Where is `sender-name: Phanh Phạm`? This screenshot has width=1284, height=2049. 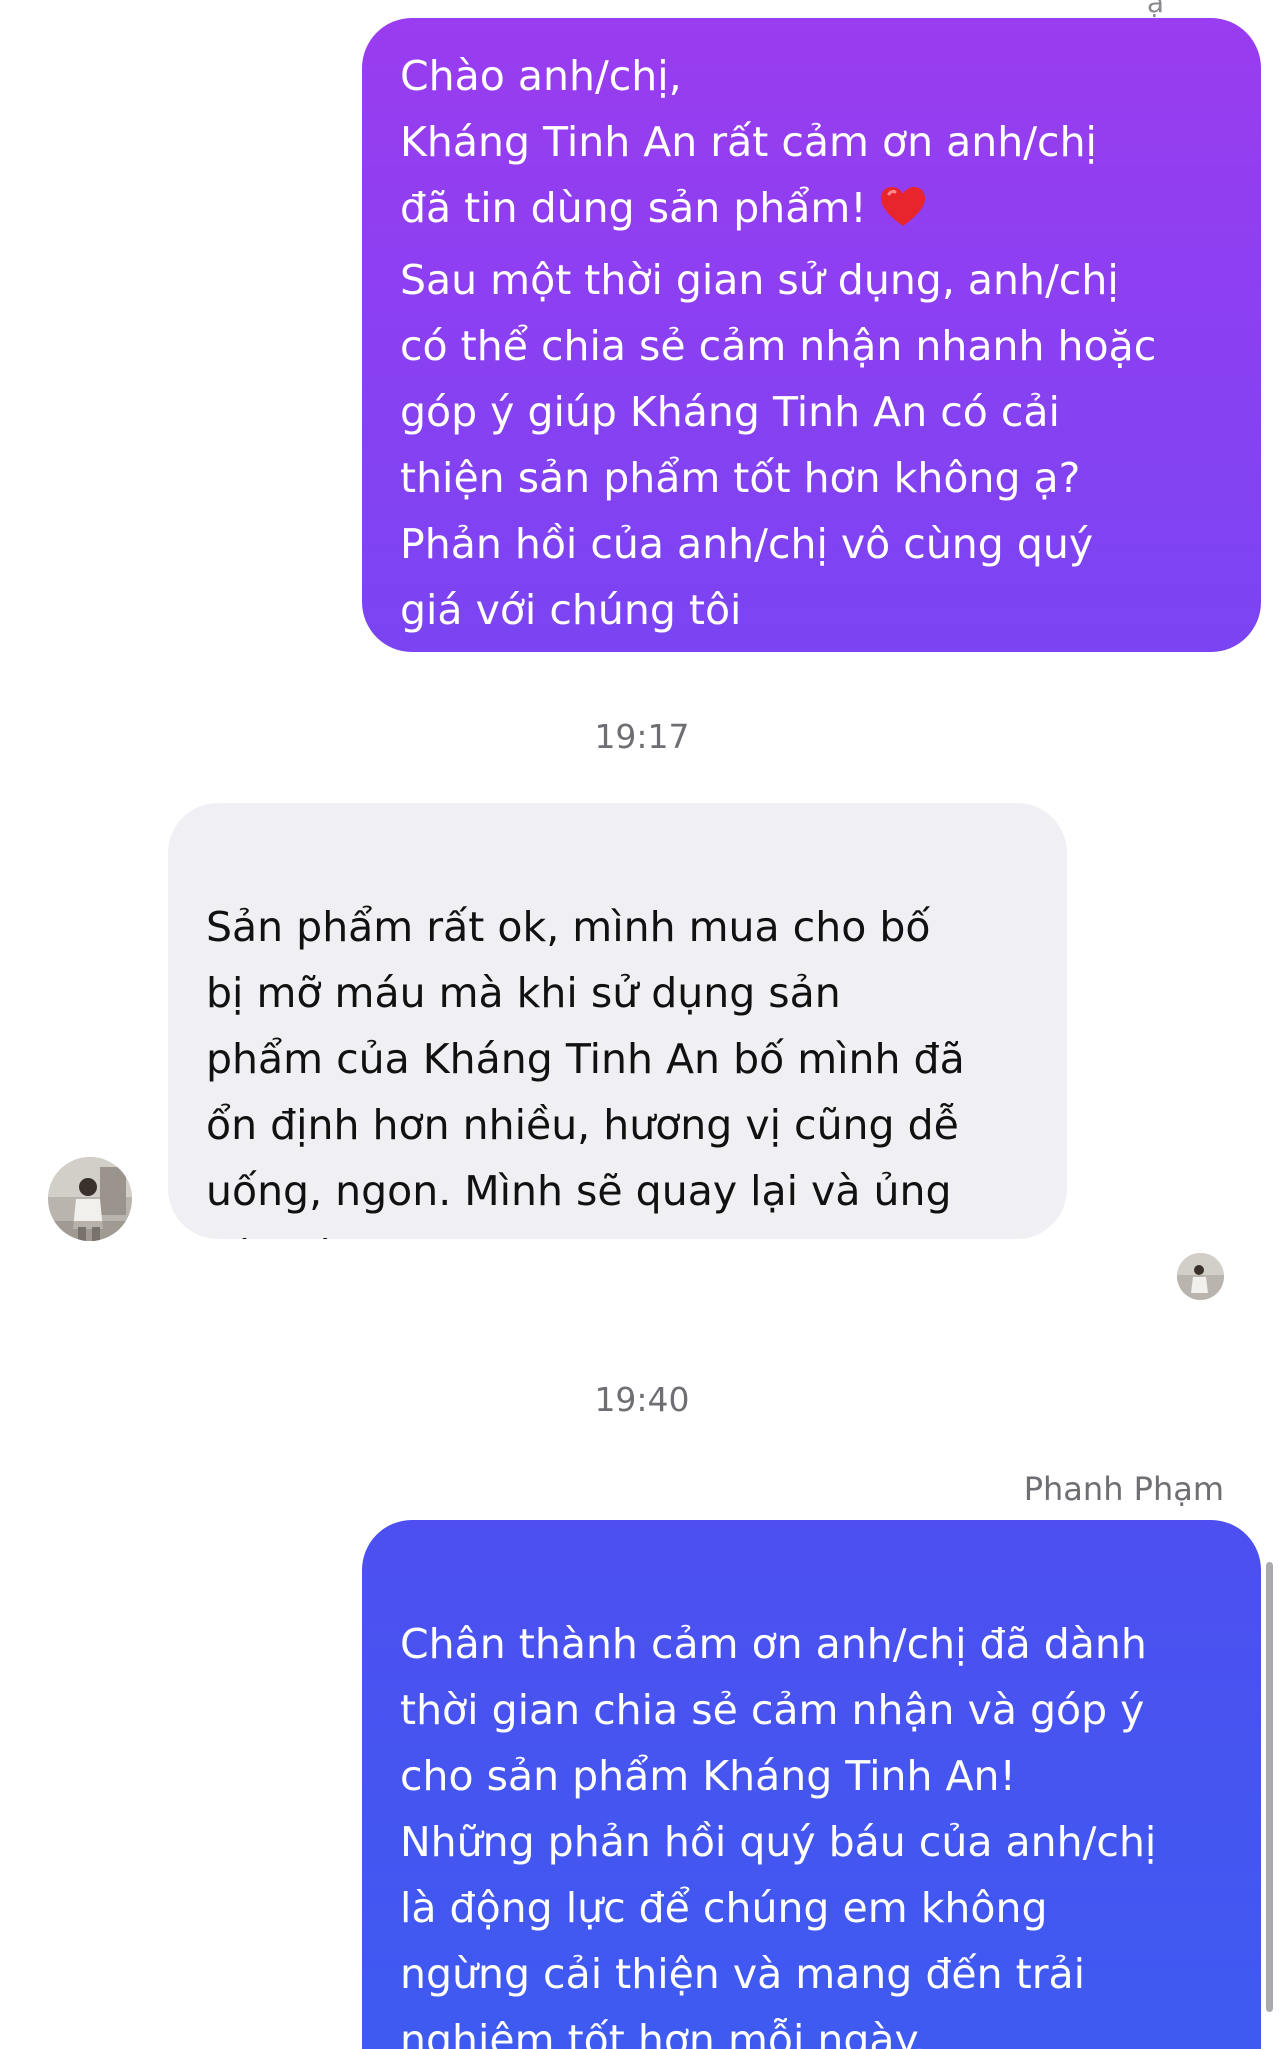 sender-name: Phanh Phạm is located at coordinates (1123, 1489).